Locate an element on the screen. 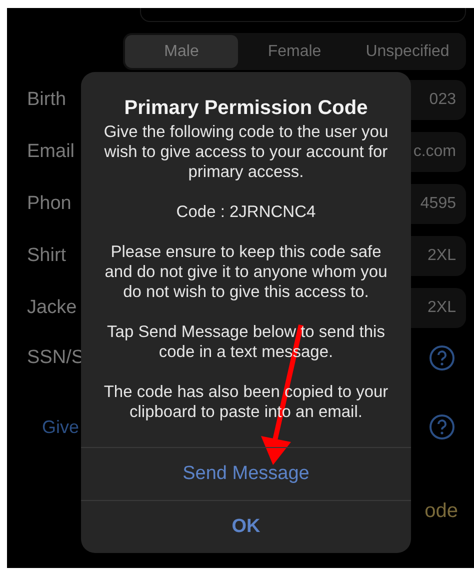  send-message-button: Send Message is located at coordinates (246, 473).